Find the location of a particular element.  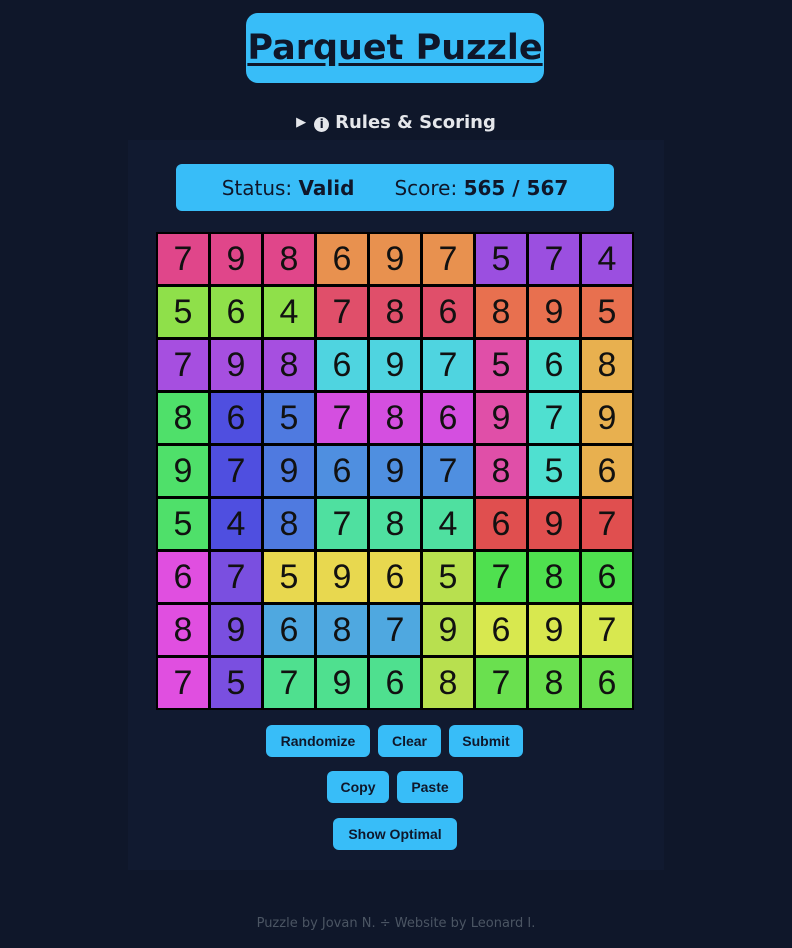

score-text: Score: 565 / 567 is located at coordinates (481, 188).